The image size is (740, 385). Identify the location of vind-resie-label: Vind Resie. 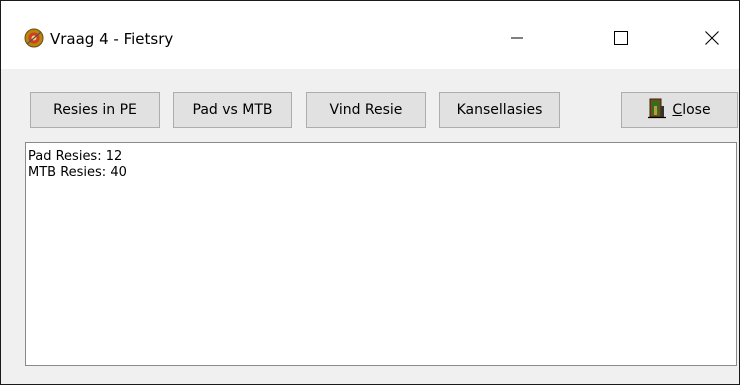
(366, 110).